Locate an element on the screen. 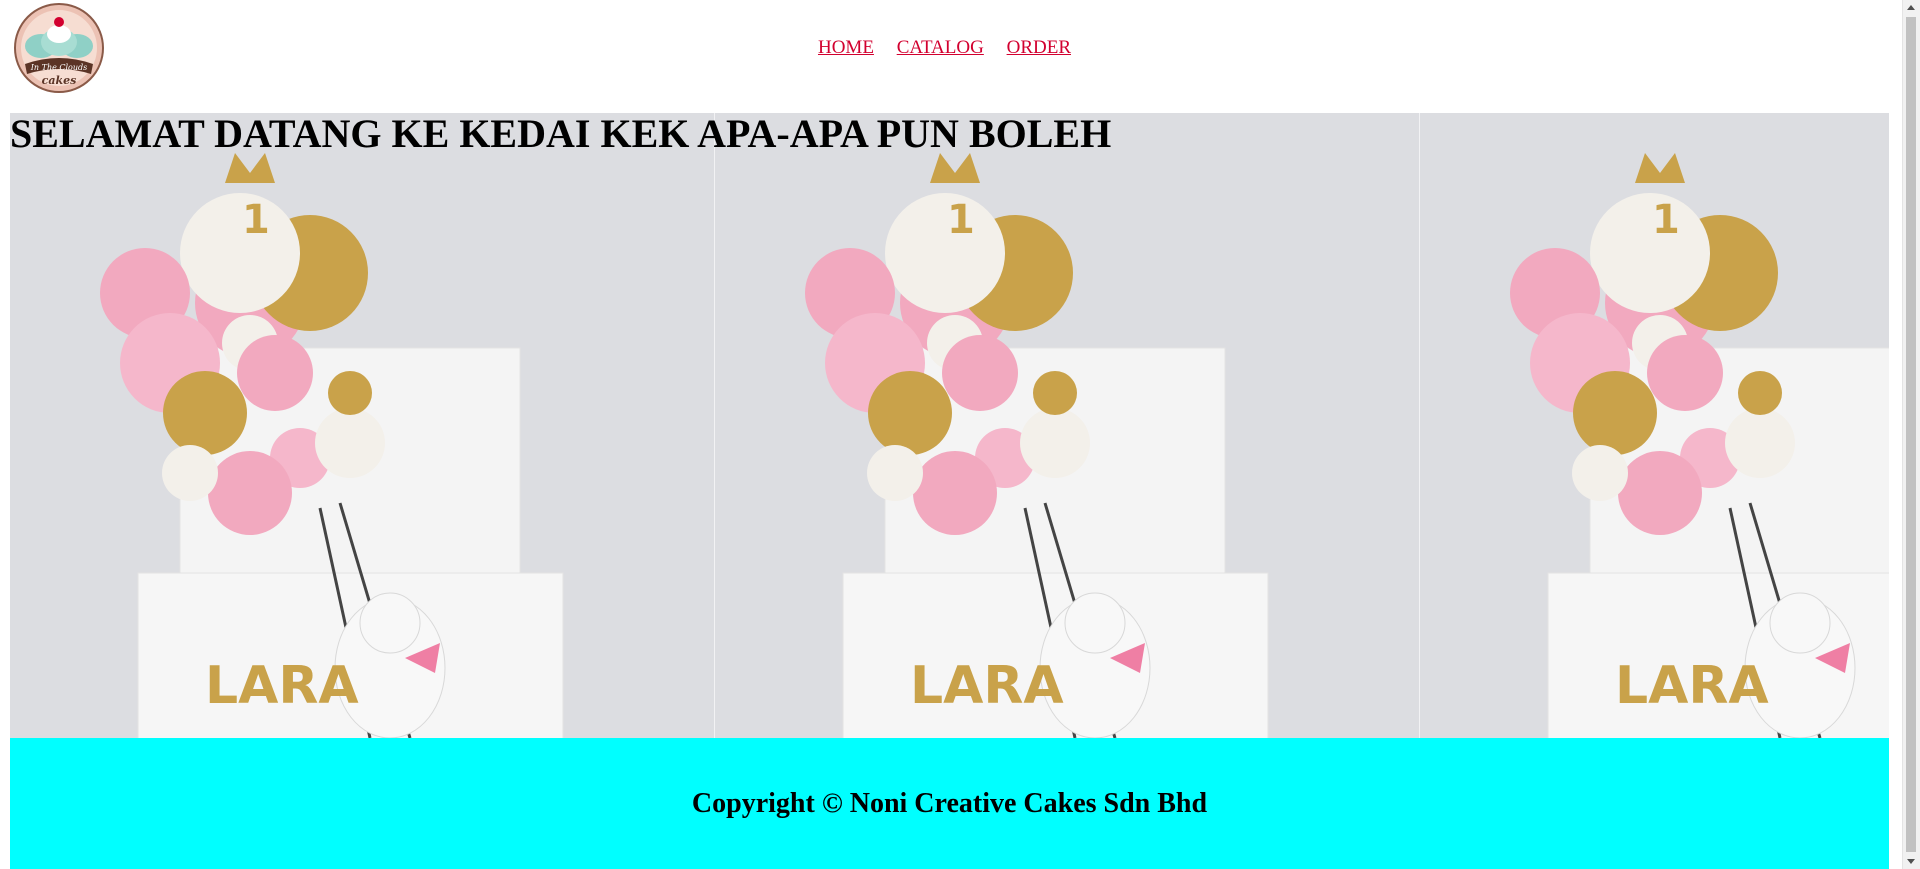 The width and height of the screenshot is (1920, 869). scrollbar-thumb is located at coordinates (1911, 434).